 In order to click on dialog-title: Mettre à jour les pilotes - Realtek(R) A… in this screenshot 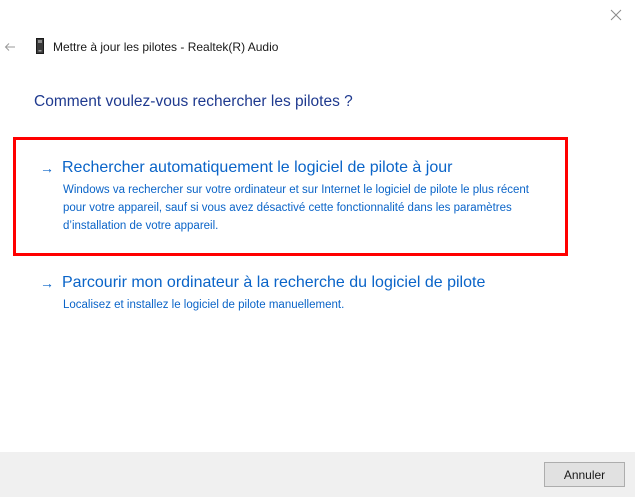, I will do `click(166, 47)`.